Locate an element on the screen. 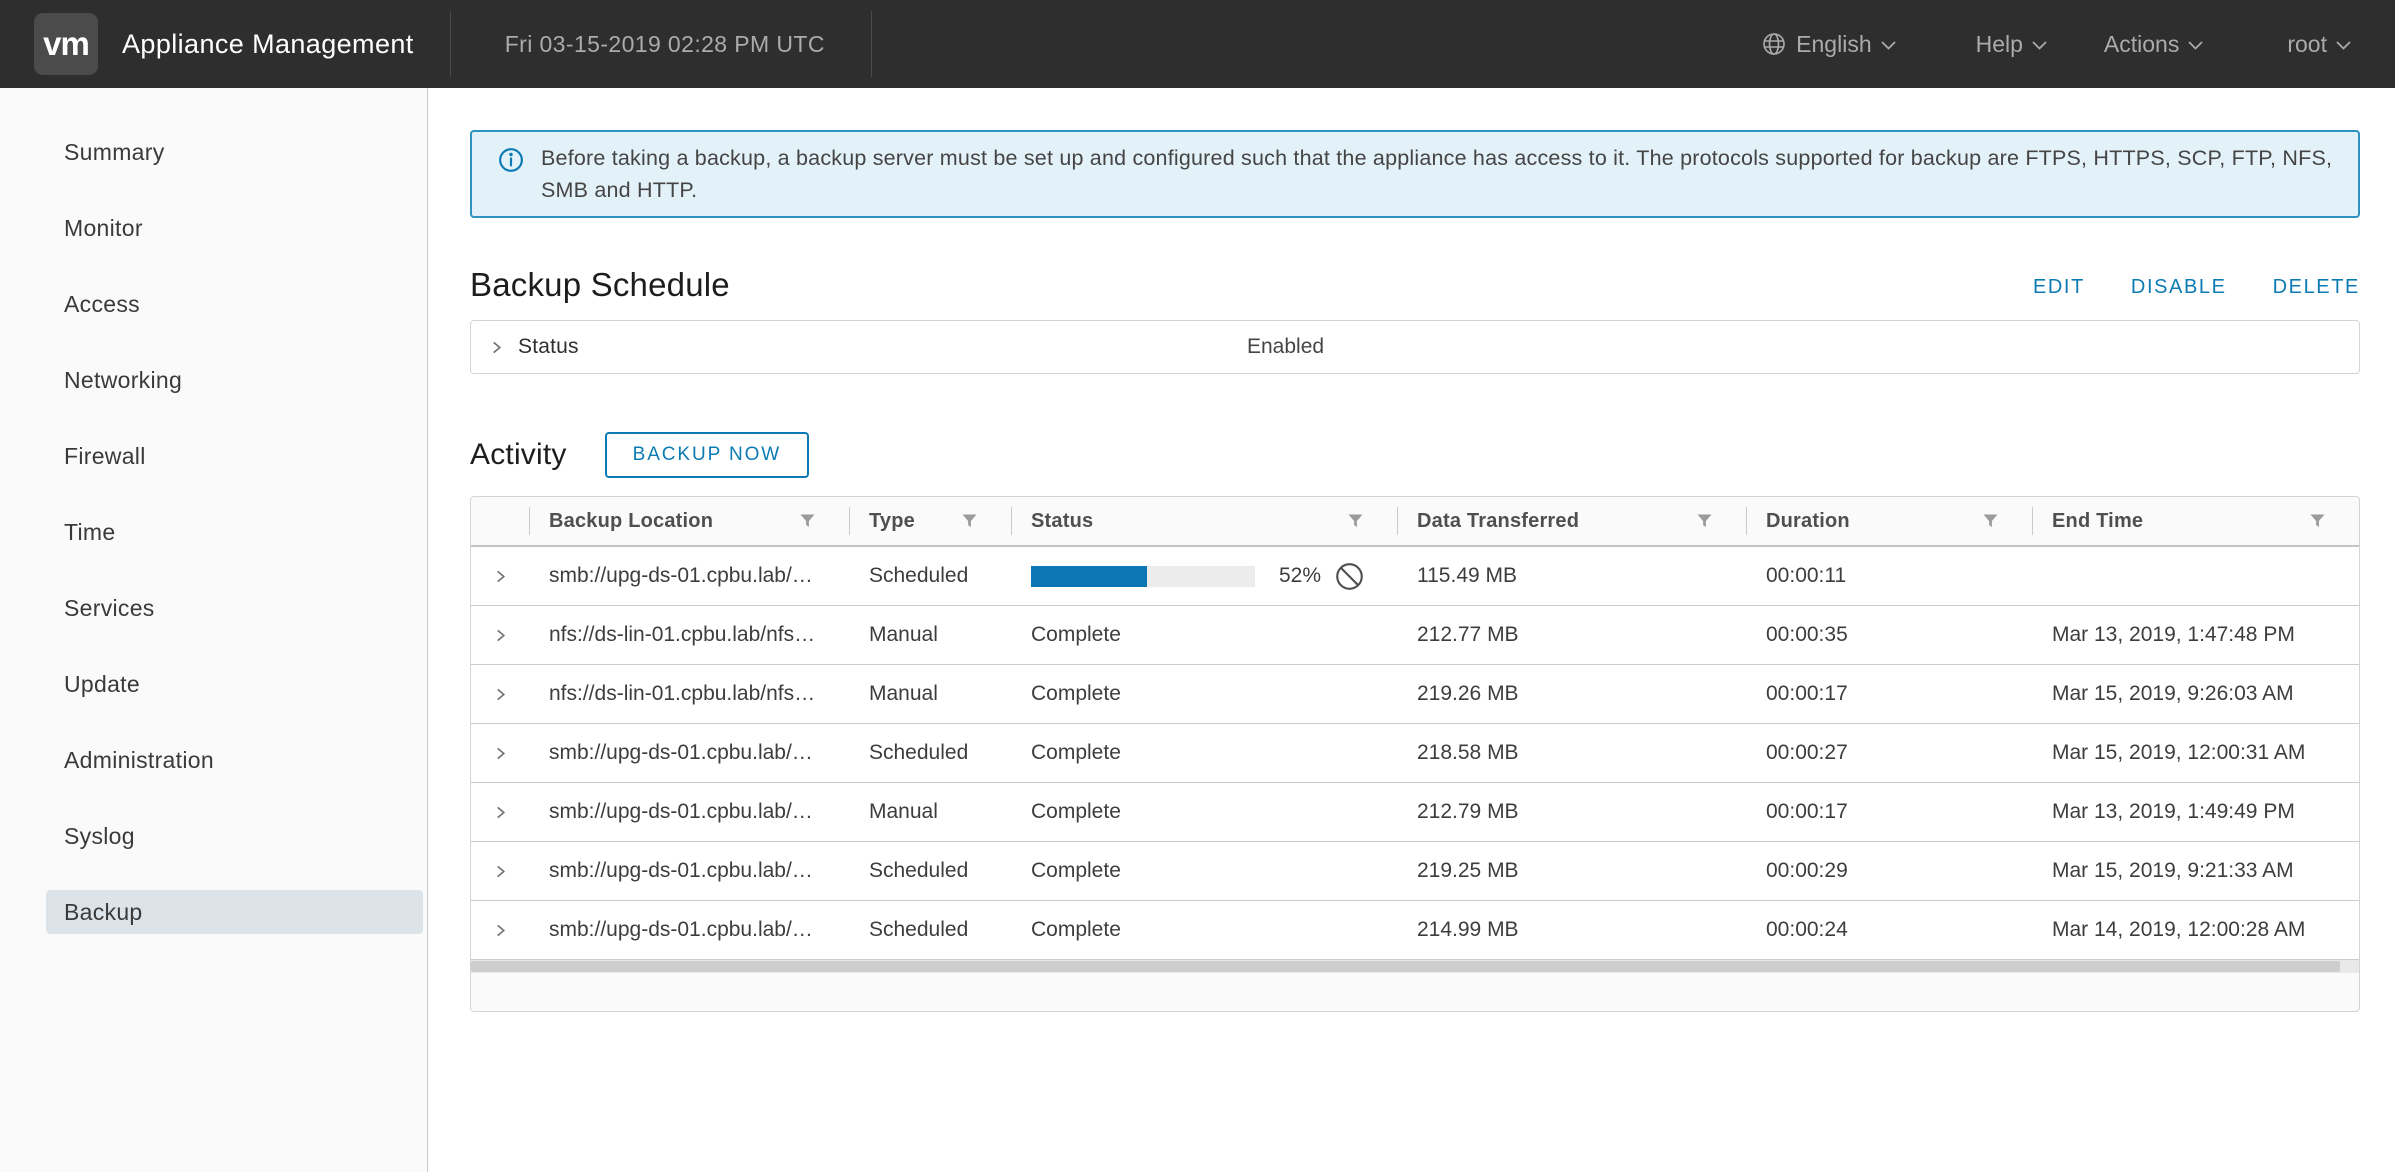 The image size is (2395, 1172). cell-end-time: Mar 14, 2019, 12:00:28 AM is located at coordinates (2179, 929).